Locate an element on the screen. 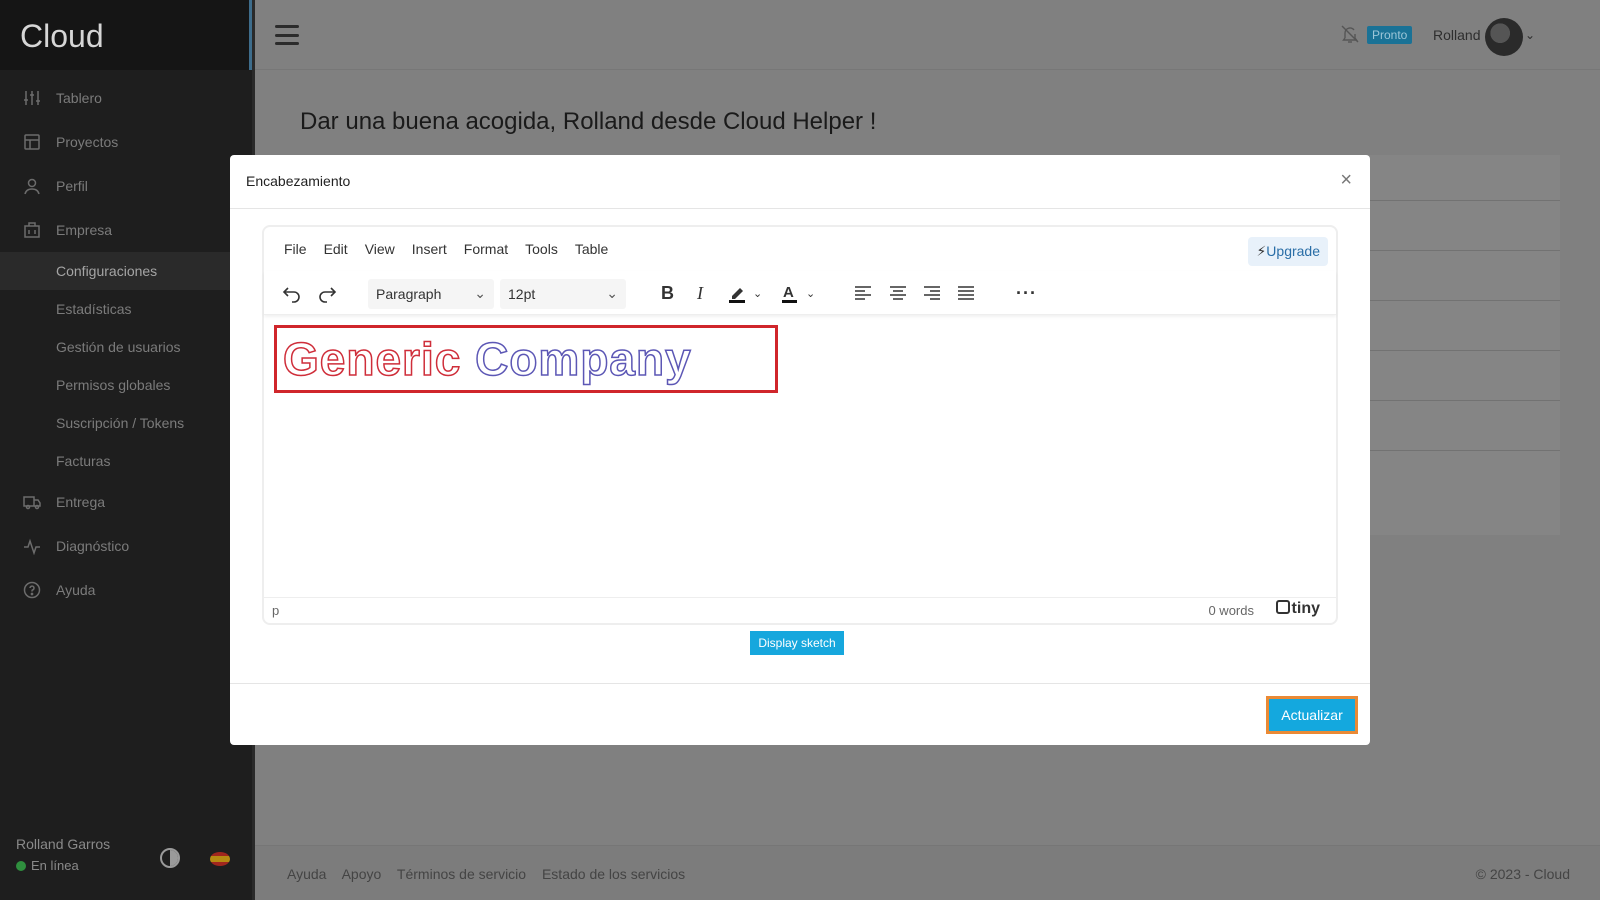 Image resolution: width=1600 pixels, height=900 pixels. sidebar-subitem-configuraciones: Configuraciones is located at coordinates (126, 271).